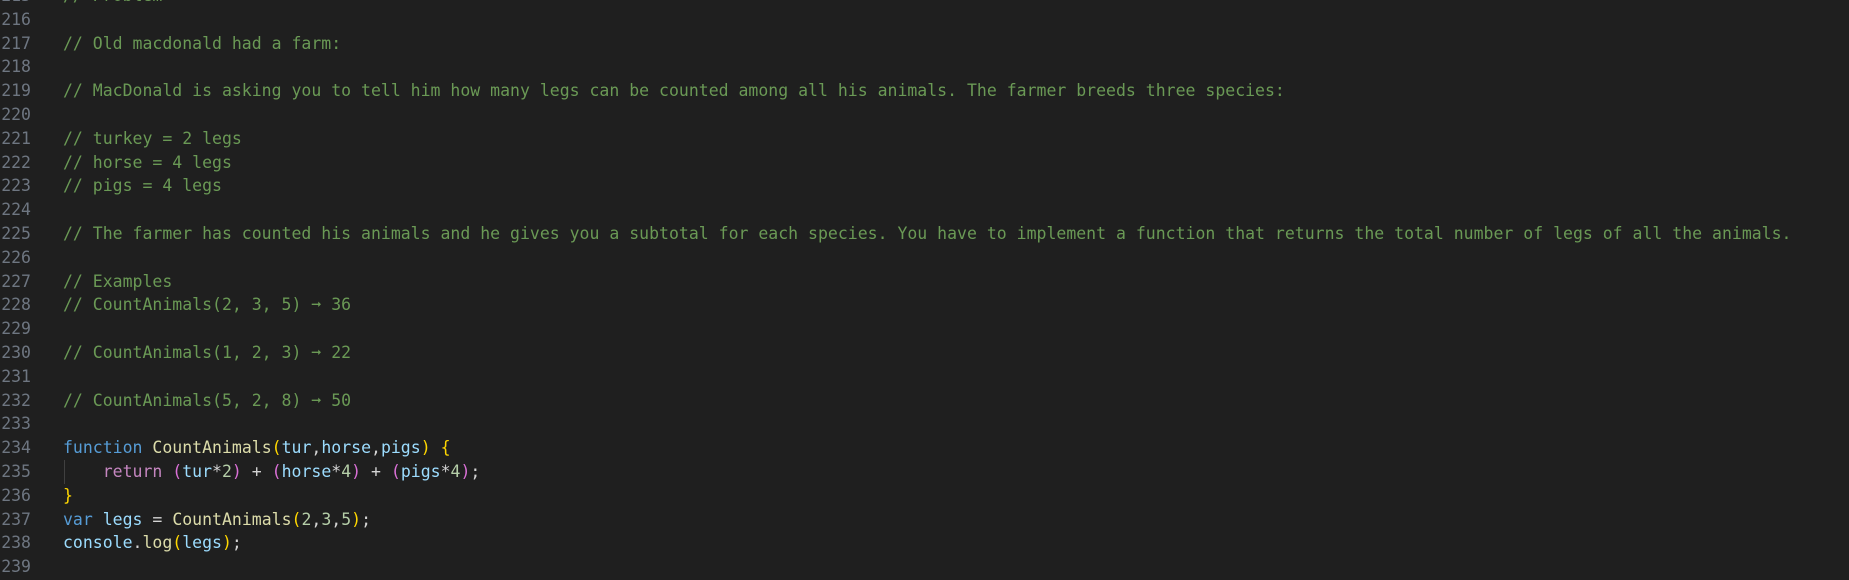  What do you see at coordinates (16, 233) in the screenshot?
I see `line-number: 225` at bounding box center [16, 233].